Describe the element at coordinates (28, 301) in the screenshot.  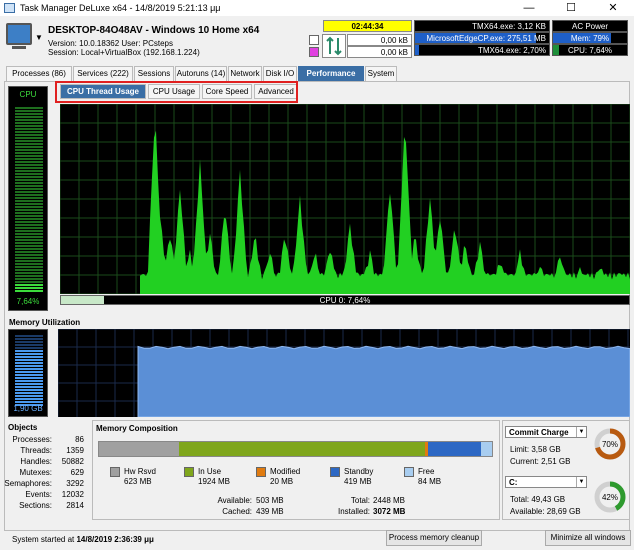
I see `cpu-meter-value: 7,64%` at that location.